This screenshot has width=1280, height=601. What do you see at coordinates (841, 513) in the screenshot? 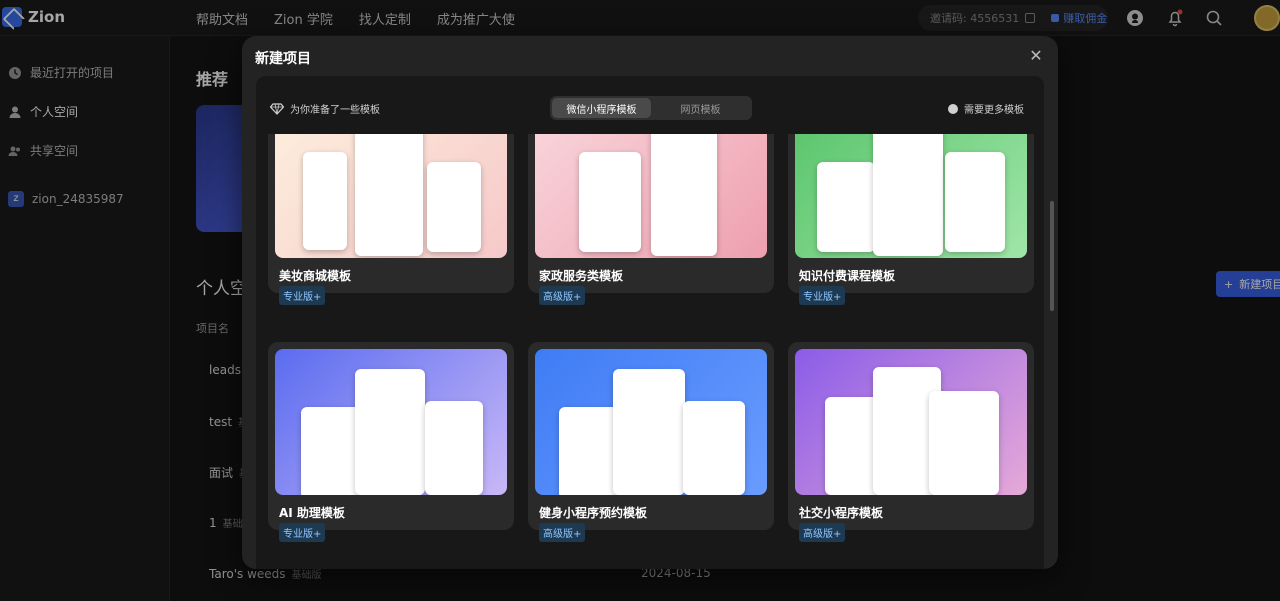
I see `template-name: 社交小程序模板` at bounding box center [841, 513].